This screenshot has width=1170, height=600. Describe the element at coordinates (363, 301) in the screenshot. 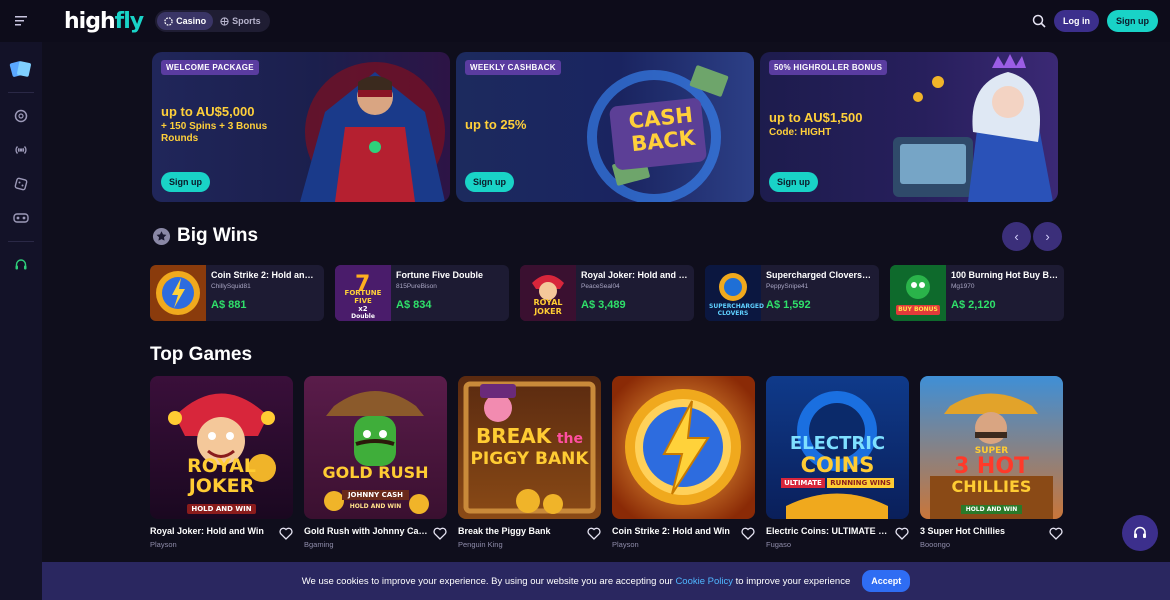

I see `fortune-word-2: FIVE` at that location.